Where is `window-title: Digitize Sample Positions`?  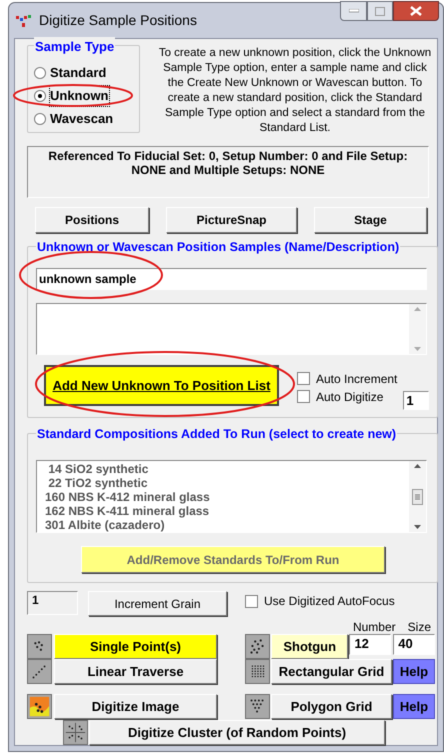 window-title: Digitize Sample Positions is located at coordinates (118, 20).